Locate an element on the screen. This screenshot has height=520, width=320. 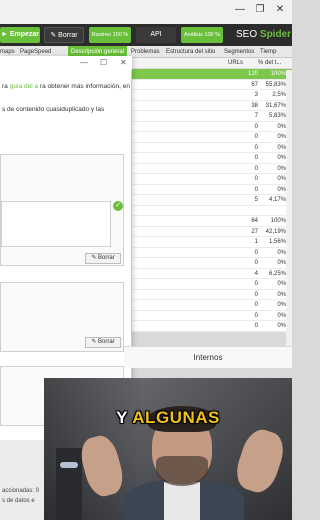
table-row: 120 100% is located at coordinates (208, 74).